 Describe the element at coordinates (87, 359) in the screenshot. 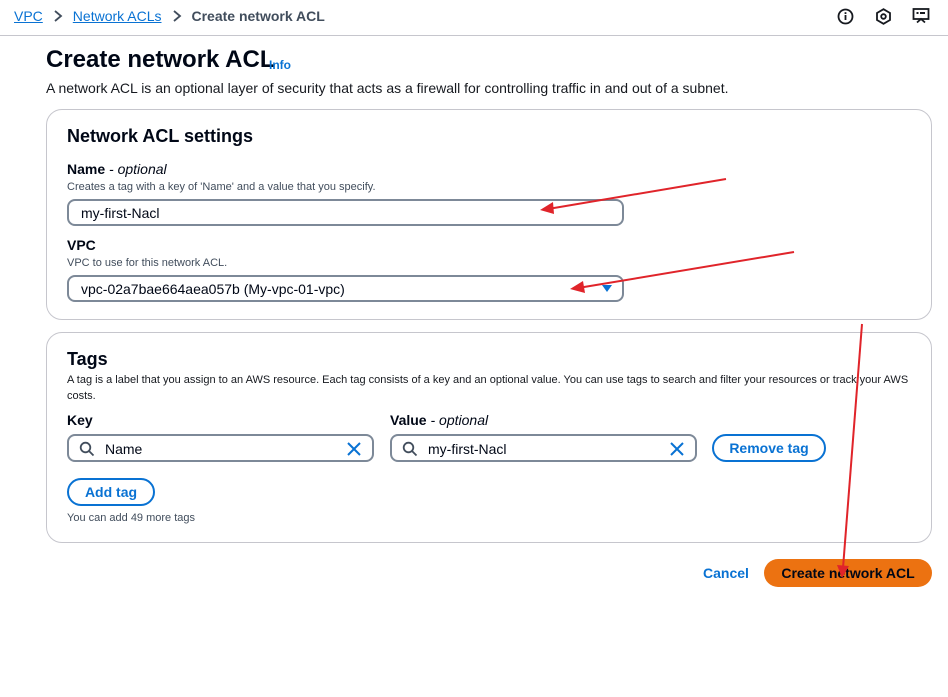

I see `tags-heading: Tags` at that location.